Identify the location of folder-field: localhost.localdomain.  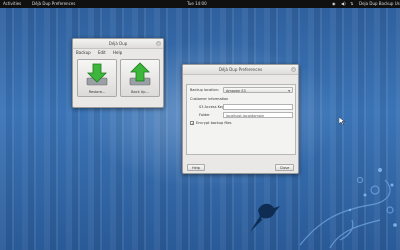
(258, 115).